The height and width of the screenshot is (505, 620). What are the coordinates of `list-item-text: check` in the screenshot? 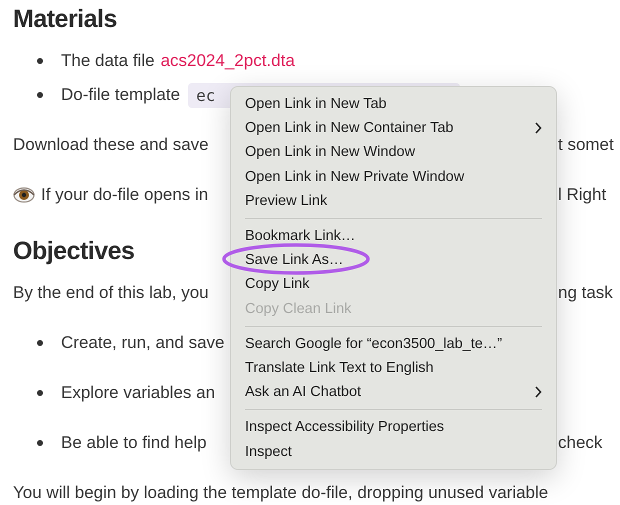 It's located at (581, 443).